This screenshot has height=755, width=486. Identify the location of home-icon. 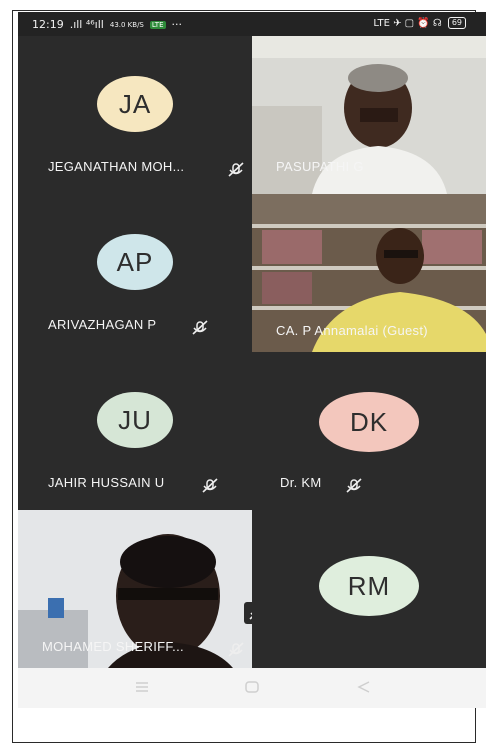
(252, 687).